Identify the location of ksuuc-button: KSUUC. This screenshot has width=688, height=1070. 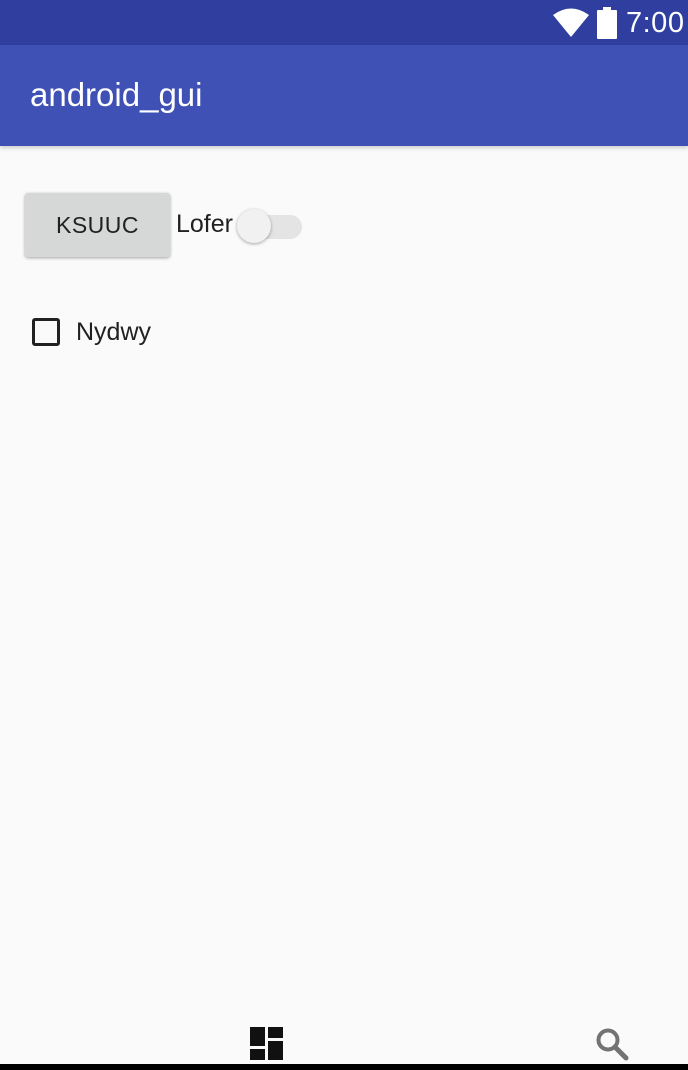
(97, 225).